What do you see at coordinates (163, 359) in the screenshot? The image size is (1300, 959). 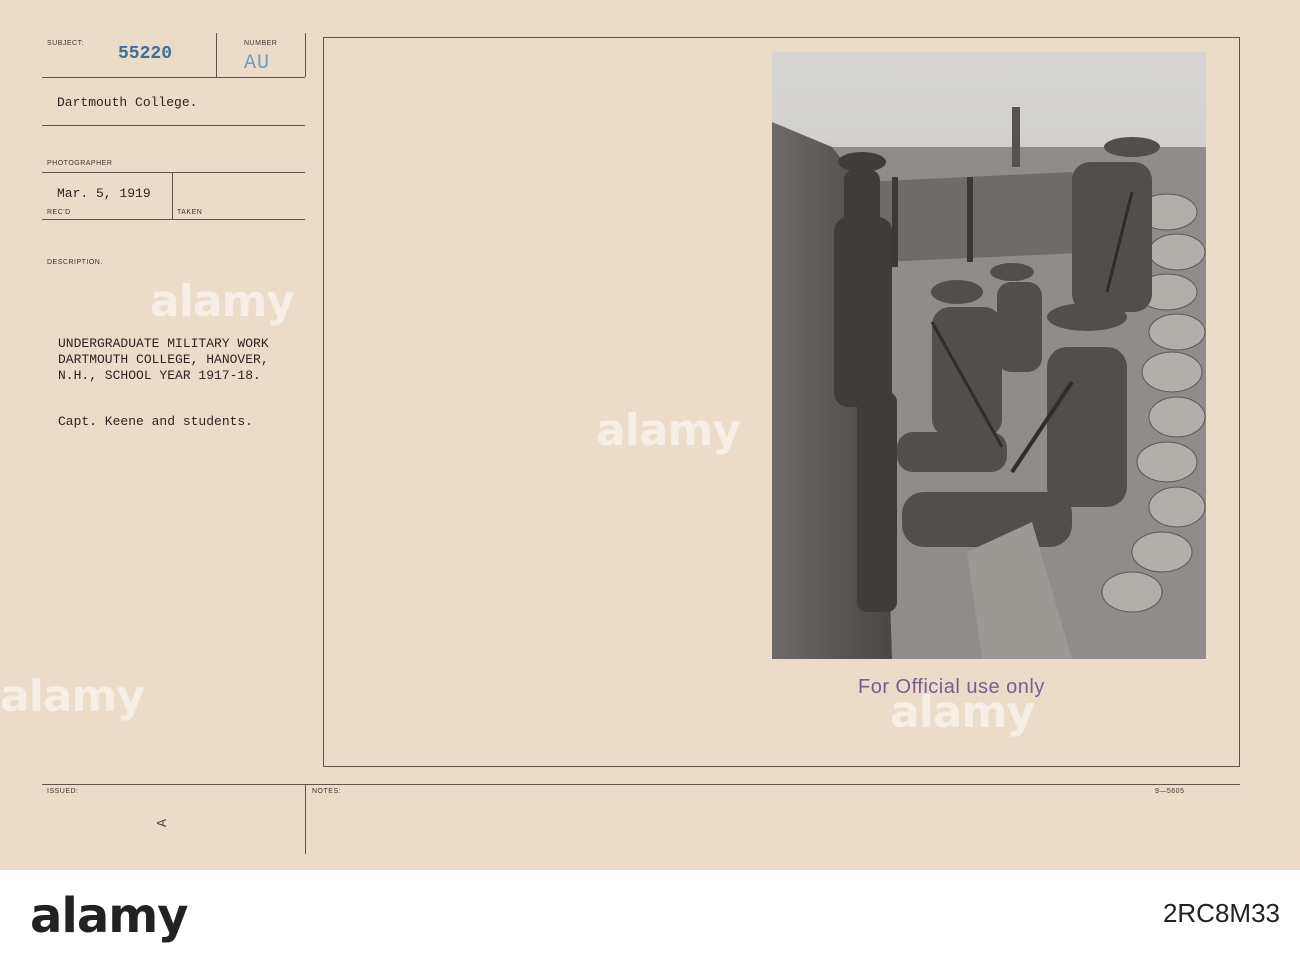 I see `description-line-2: DARTMOUTH COLLEGE, HANOVER,` at bounding box center [163, 359].